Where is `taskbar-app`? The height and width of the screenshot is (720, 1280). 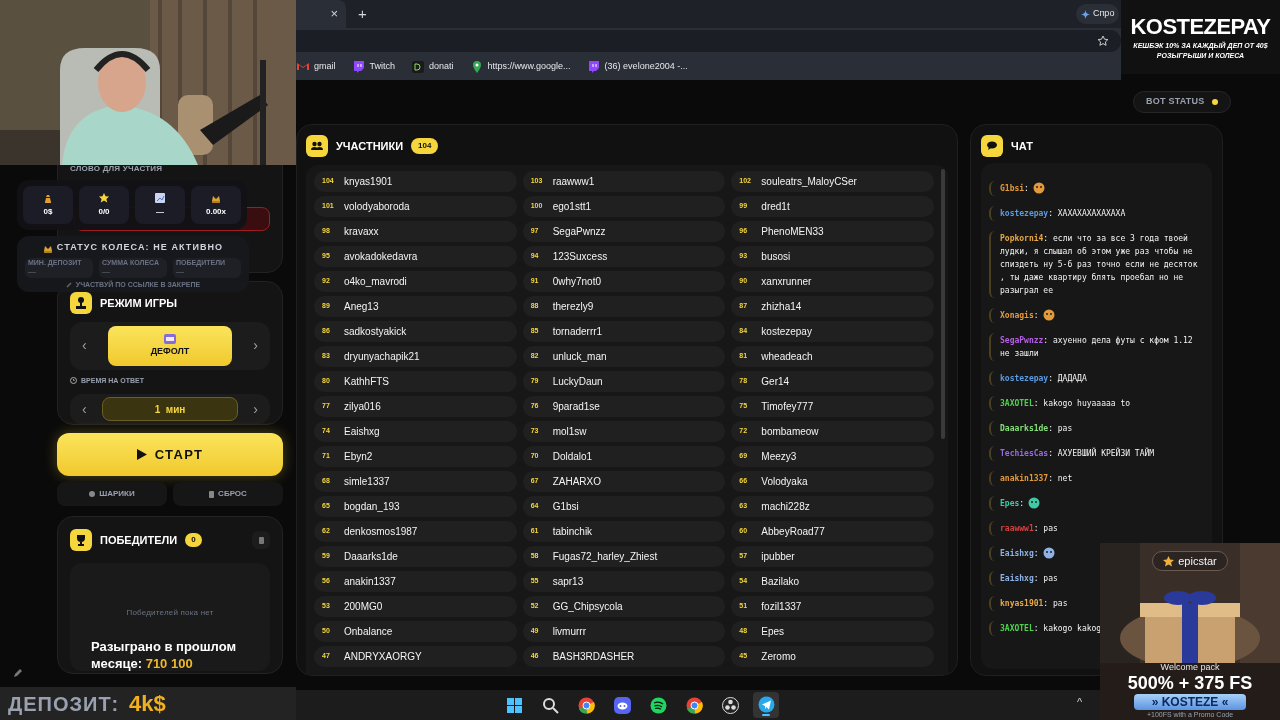
taskbar-app is located at coordinates (766, 705).